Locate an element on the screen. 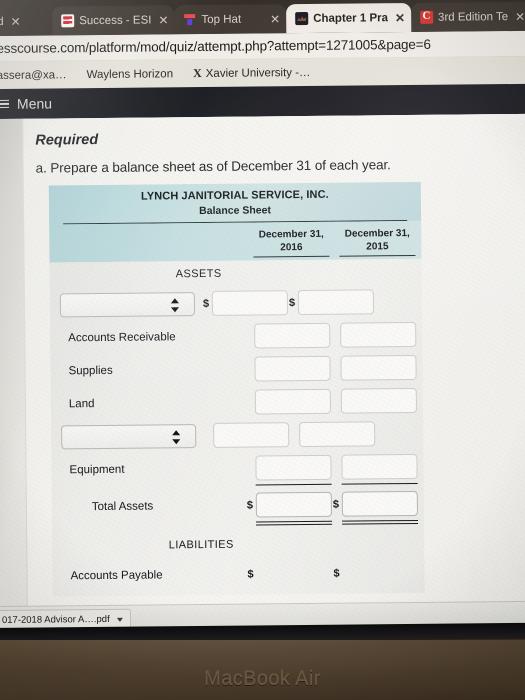 The image size is (525, 700). table-row: Equipment is located at coordinates (237, 468).